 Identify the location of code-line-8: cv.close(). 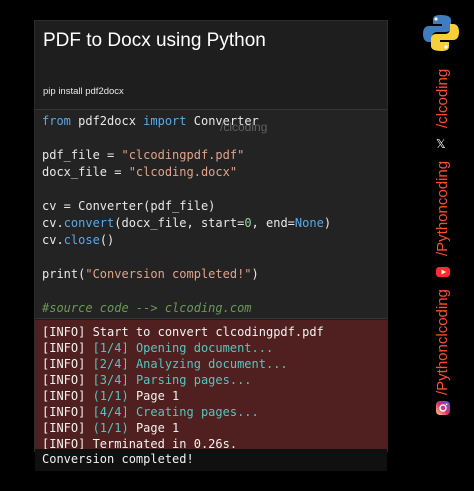
(78, 240).